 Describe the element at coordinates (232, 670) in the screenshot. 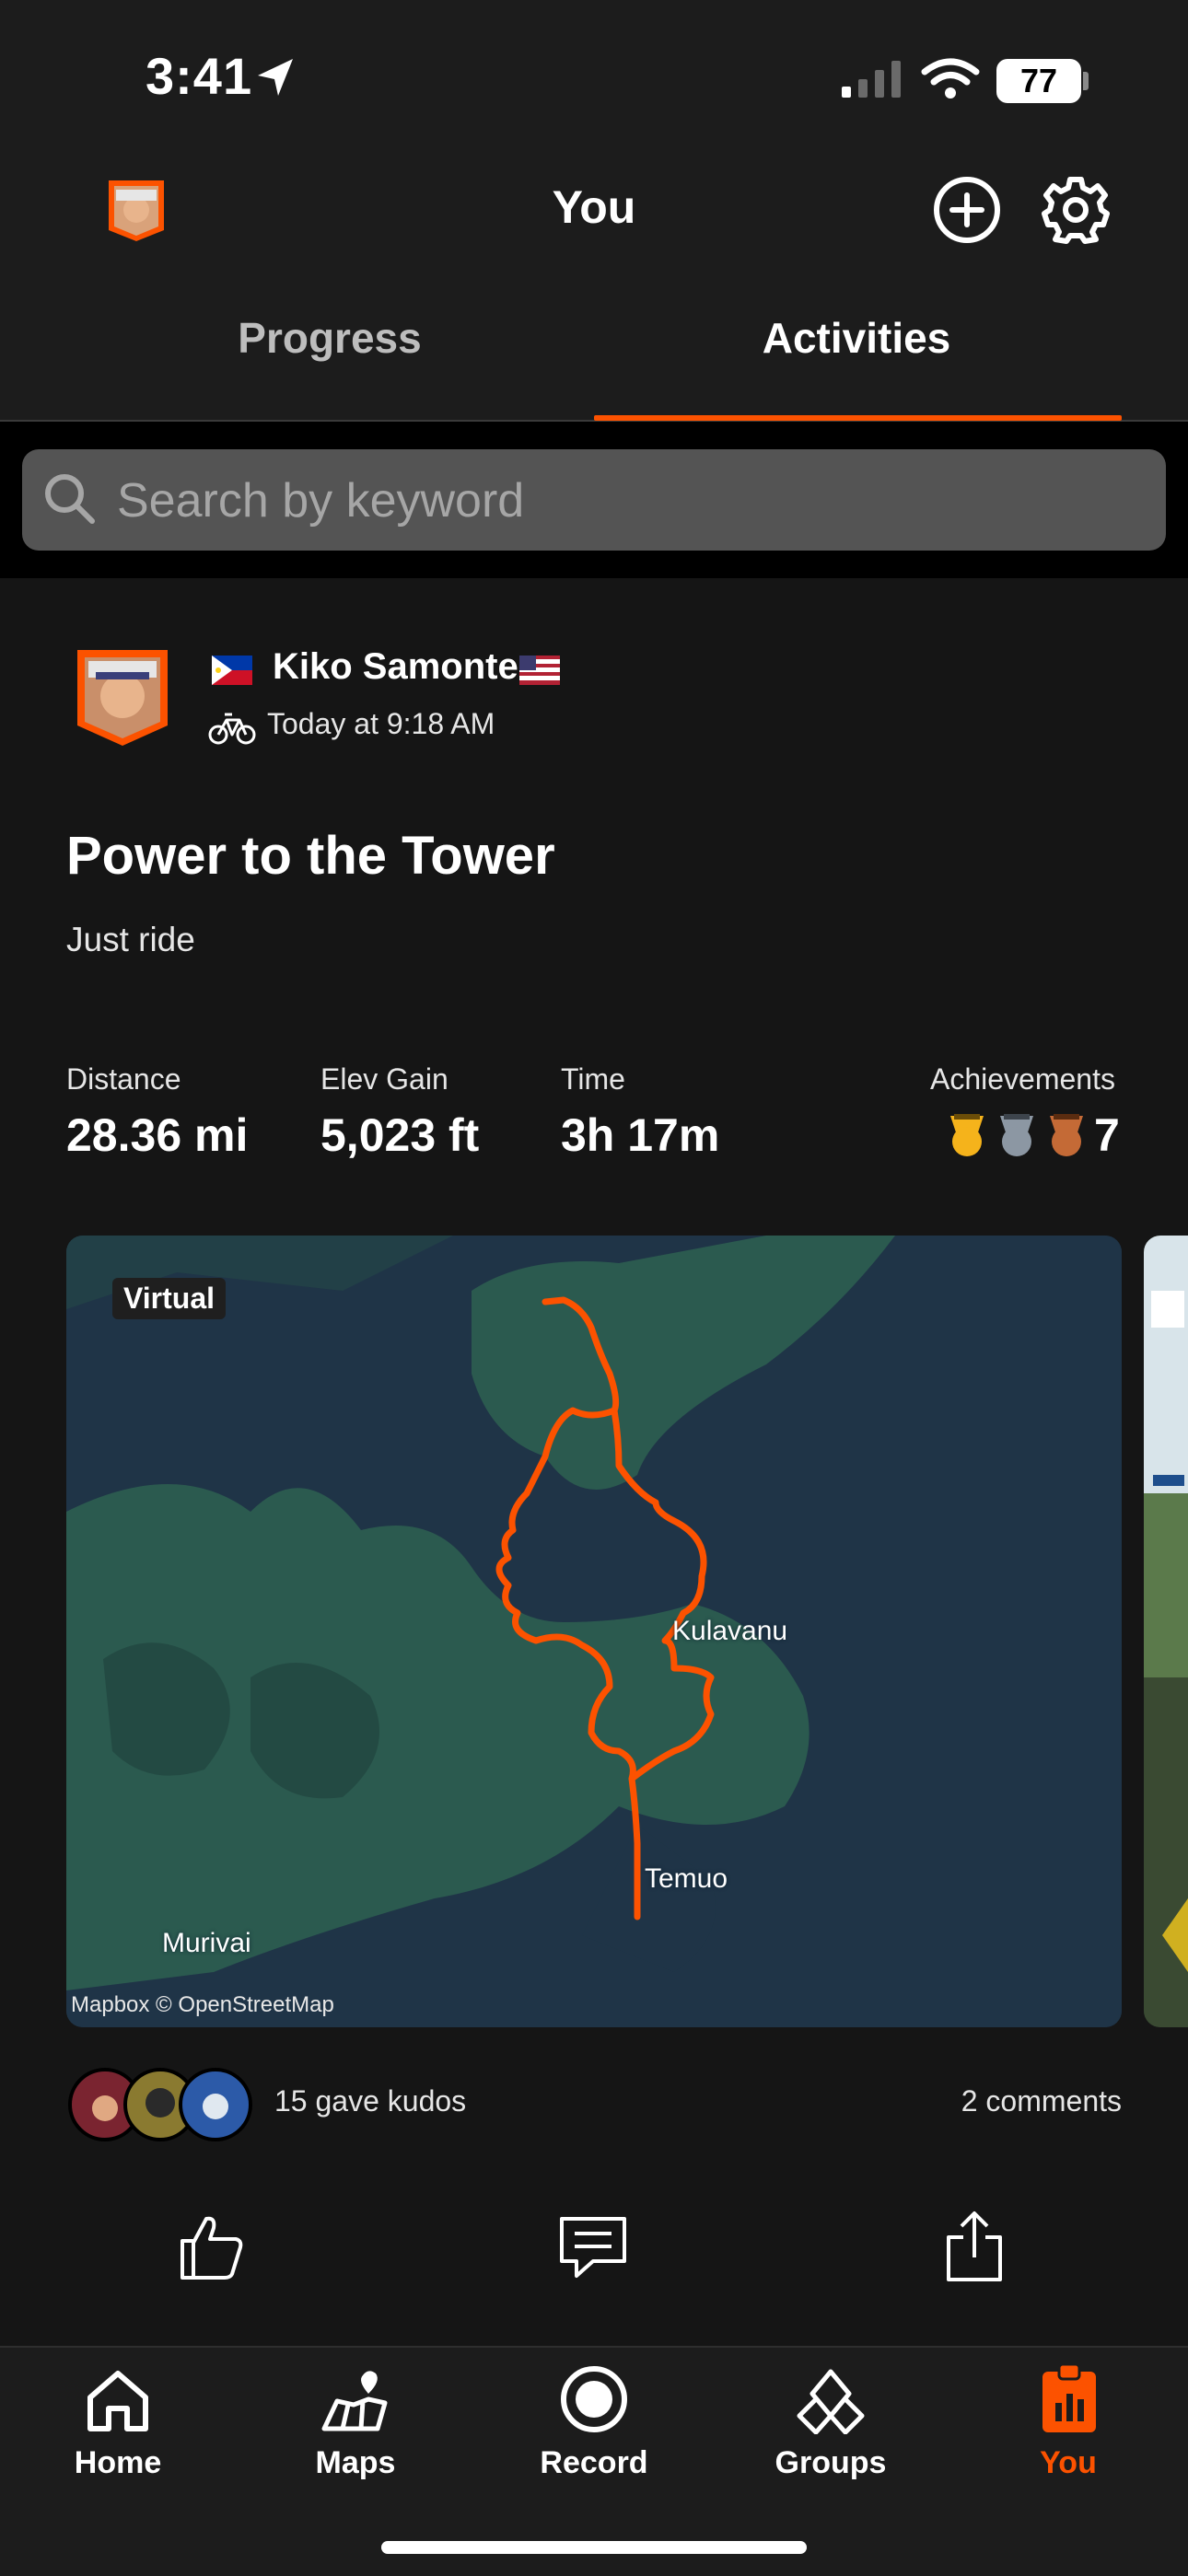

I see `philippines-flag-icon` at that location.